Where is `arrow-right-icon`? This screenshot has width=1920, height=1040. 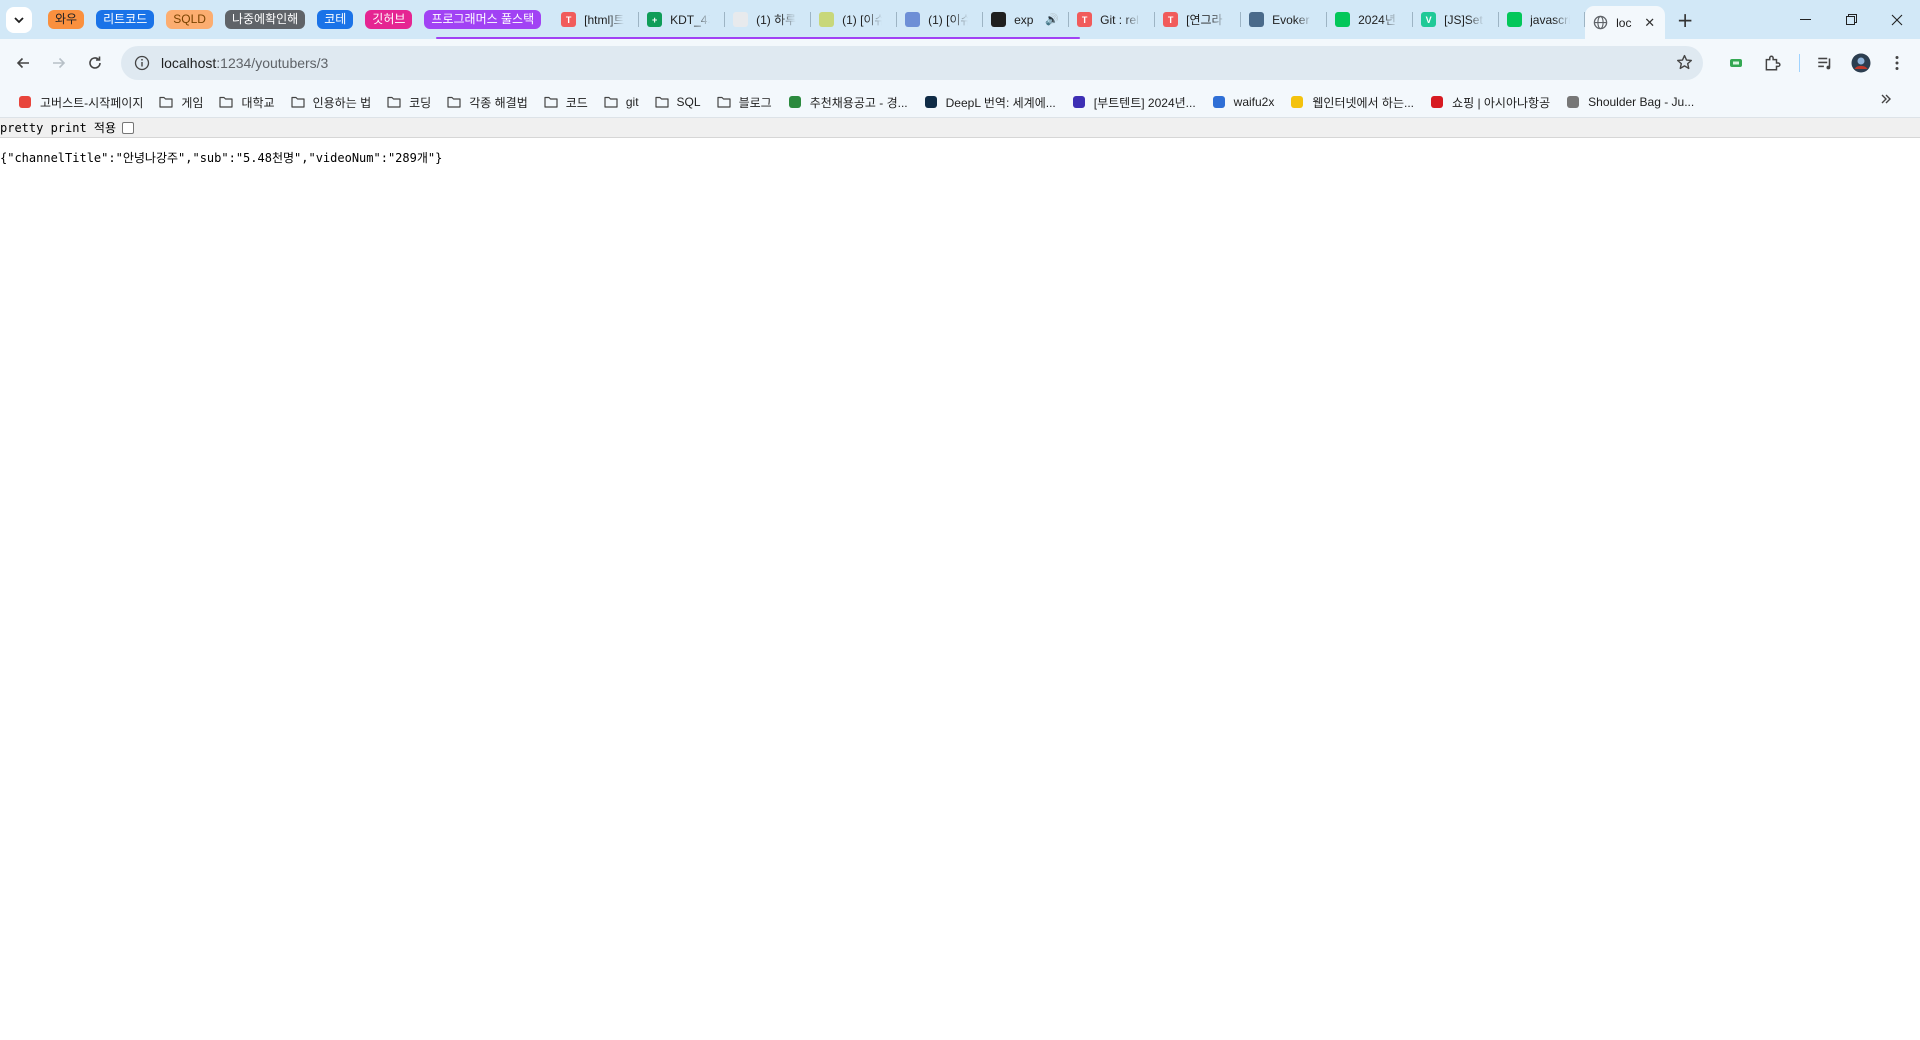
arrow-right-icon is located at coordinates (59, 63).